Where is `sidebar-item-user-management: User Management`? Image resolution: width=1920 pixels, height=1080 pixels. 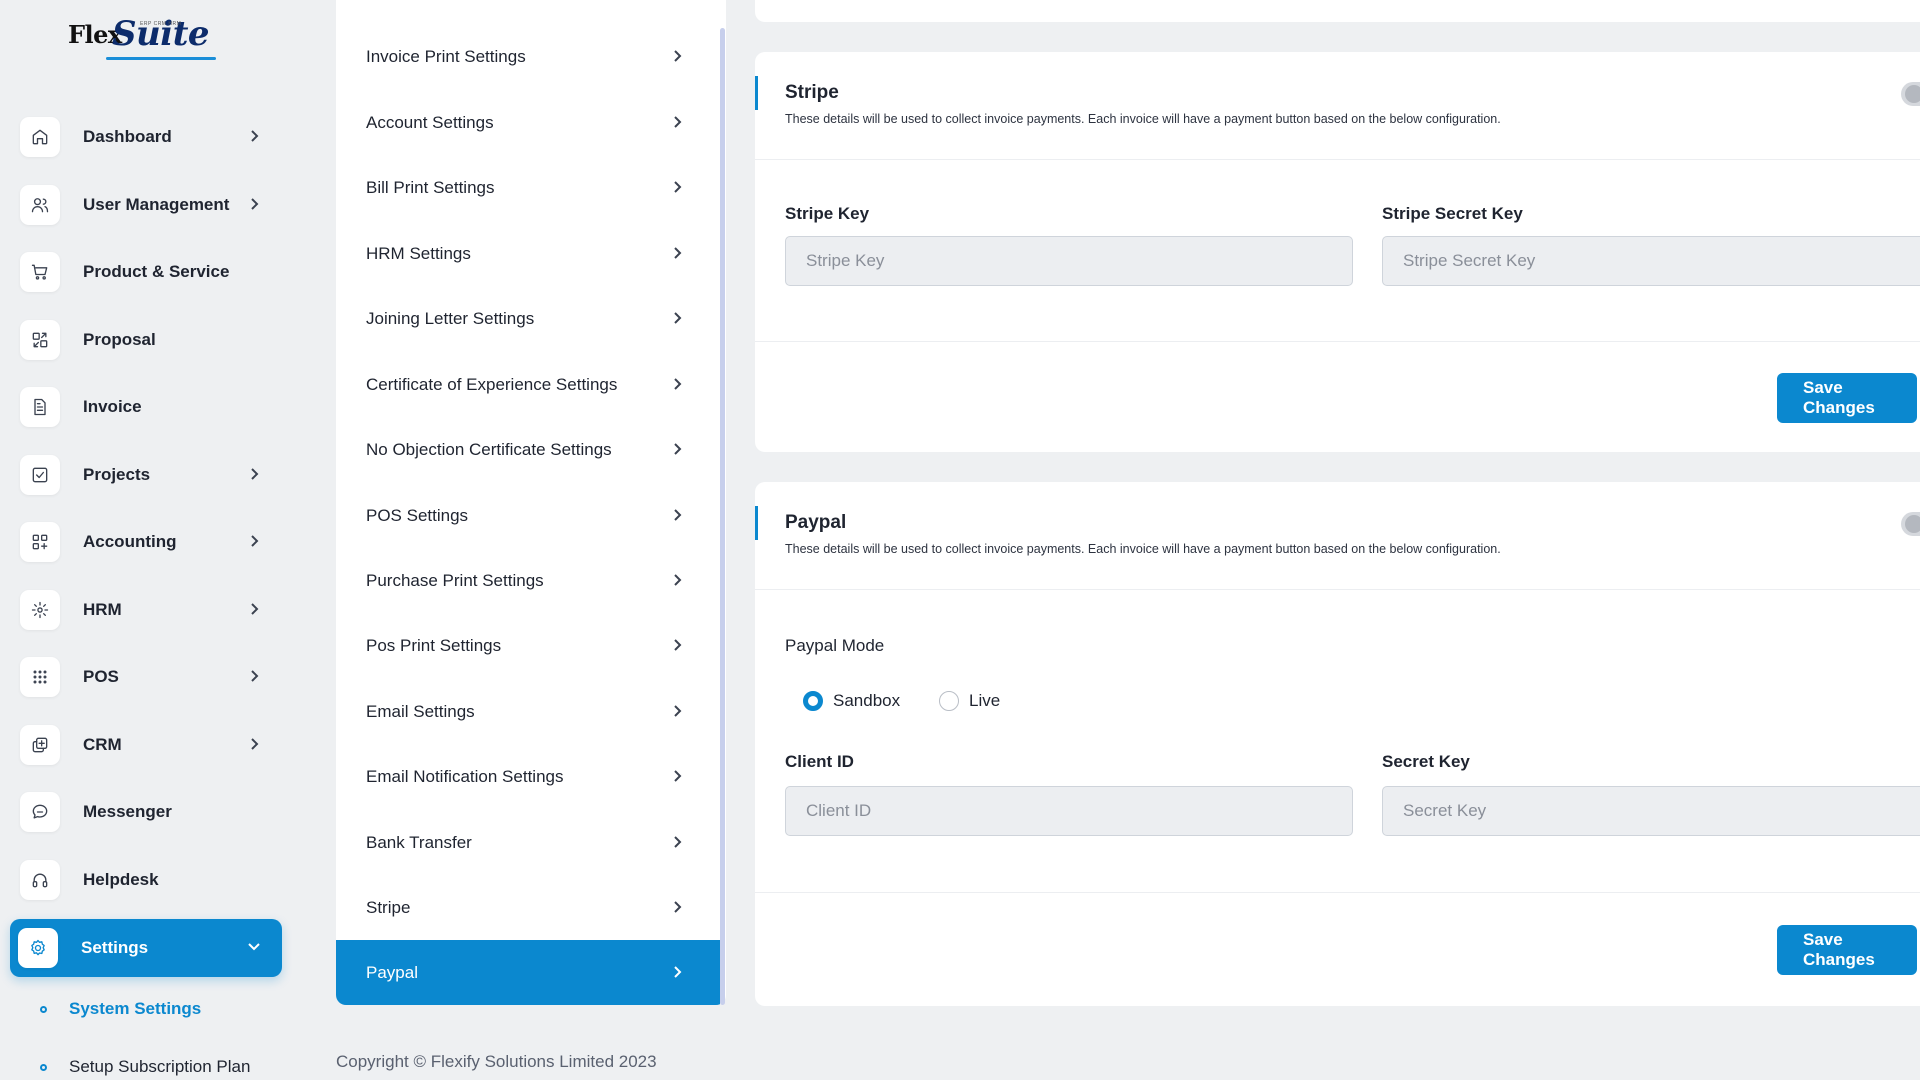
sidebar-item-user-management: User Management is located at coordinates (147, 205).